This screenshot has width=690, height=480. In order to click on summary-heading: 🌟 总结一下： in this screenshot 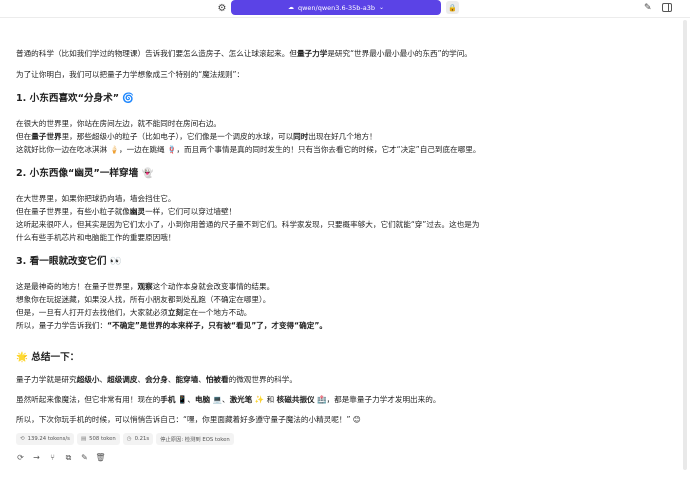, I will do `click(346, 358)`.